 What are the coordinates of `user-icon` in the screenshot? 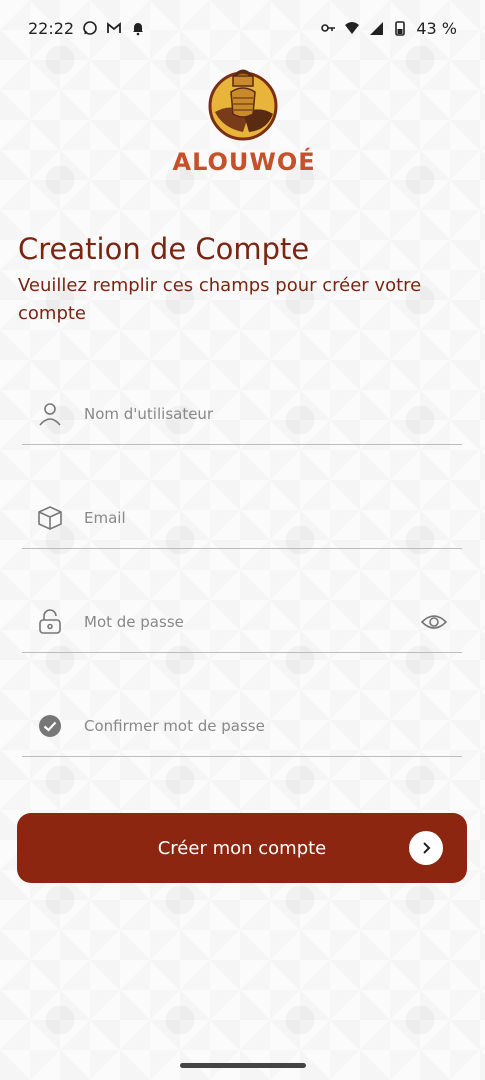 It's located at (50, 414).